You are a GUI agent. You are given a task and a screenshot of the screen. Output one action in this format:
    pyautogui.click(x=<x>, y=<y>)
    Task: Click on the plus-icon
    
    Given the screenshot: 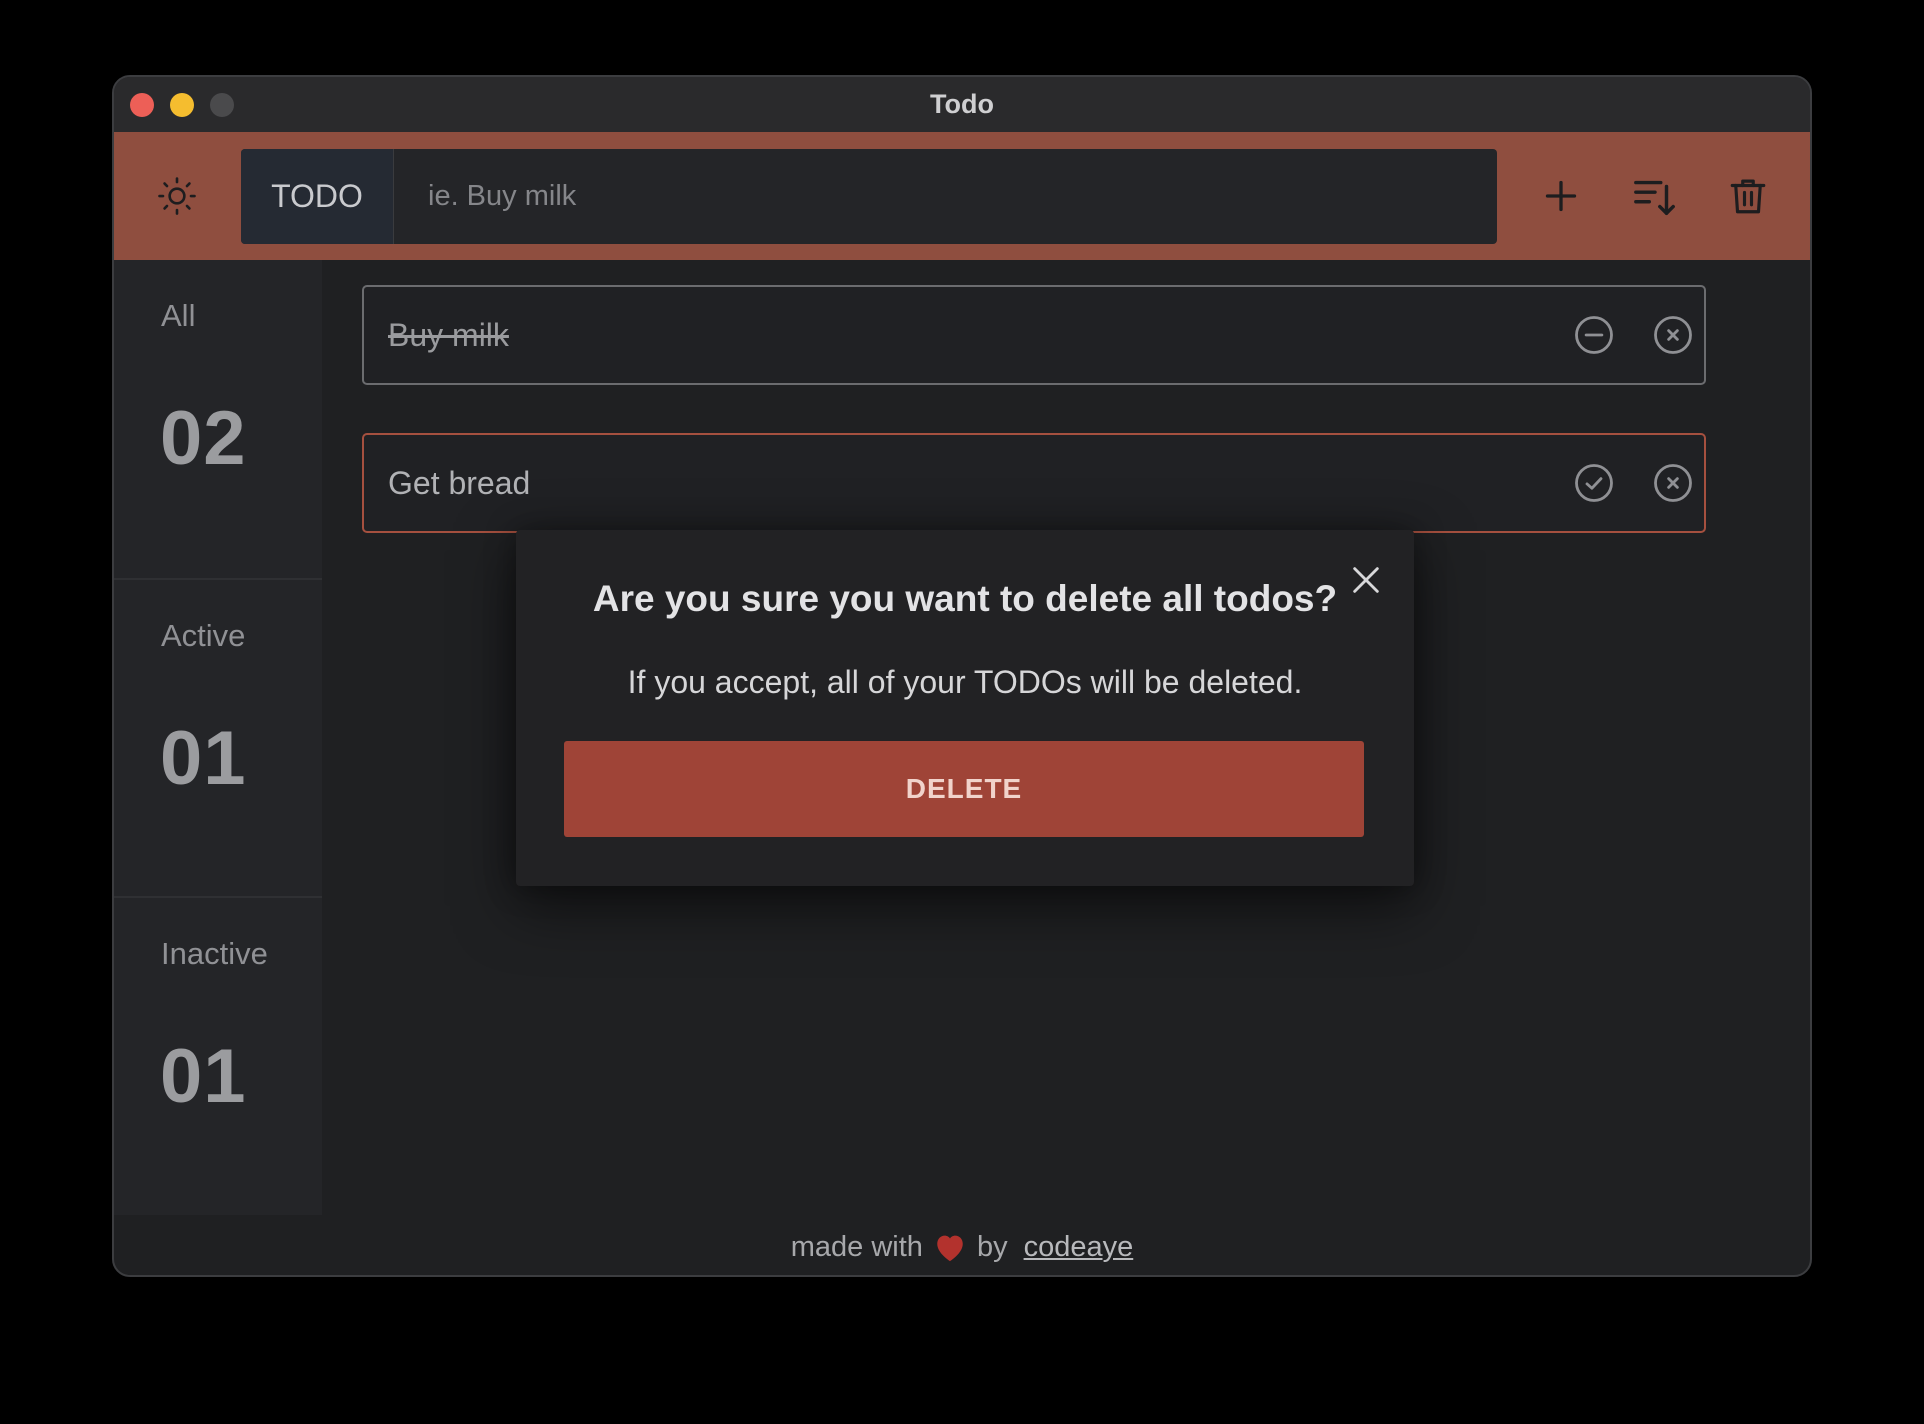 What is the action you would take?
    pyautogui.click(x=1561, y=196)
    